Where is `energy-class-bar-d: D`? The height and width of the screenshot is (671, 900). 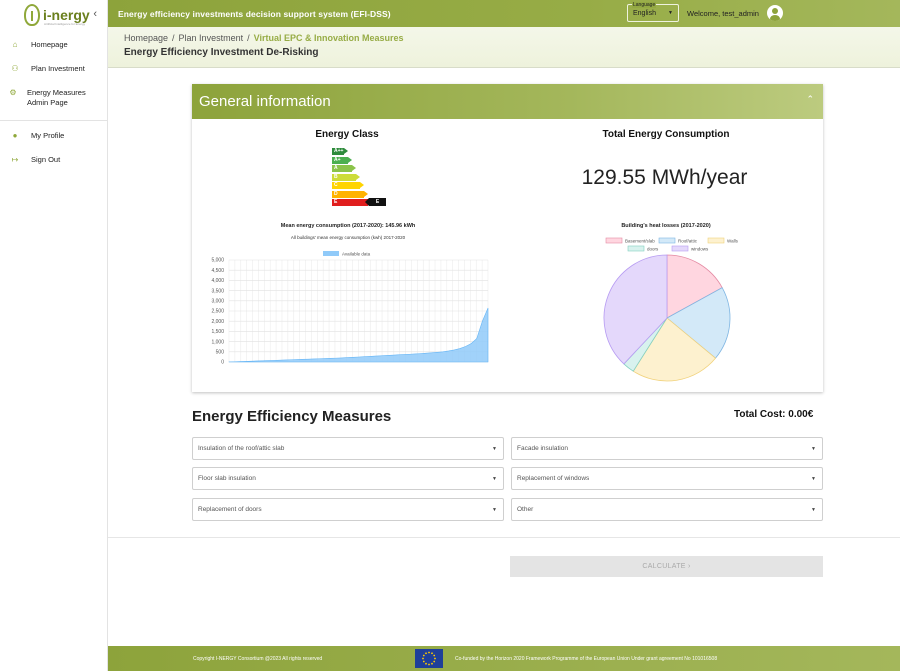 energy-class-bar-d: D is located at coordinates (350, 194).